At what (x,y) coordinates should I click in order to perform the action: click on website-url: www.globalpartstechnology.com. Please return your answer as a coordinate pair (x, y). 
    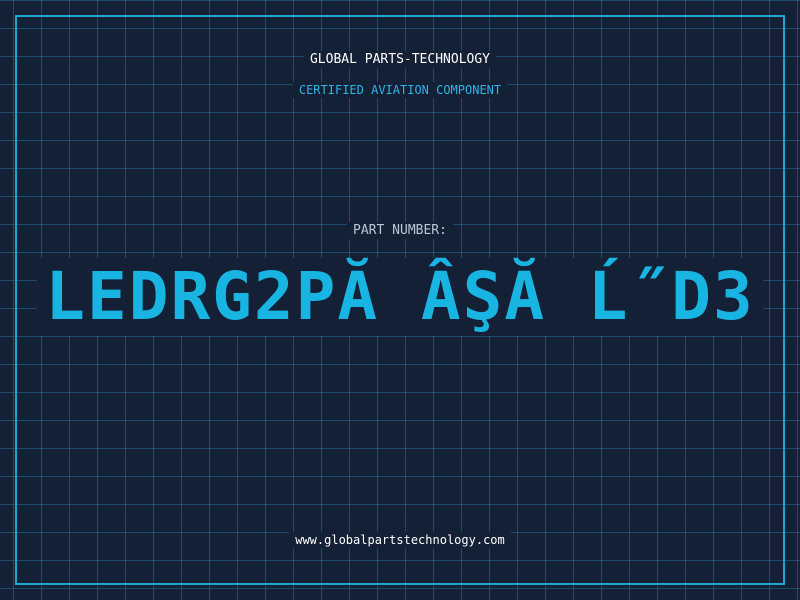
    Looking at the image, I should click on (400, 540).